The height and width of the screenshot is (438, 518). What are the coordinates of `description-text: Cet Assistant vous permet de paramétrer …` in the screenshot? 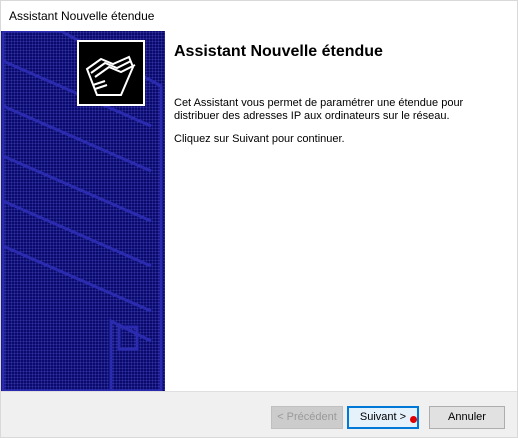 It's located at (319, 109).